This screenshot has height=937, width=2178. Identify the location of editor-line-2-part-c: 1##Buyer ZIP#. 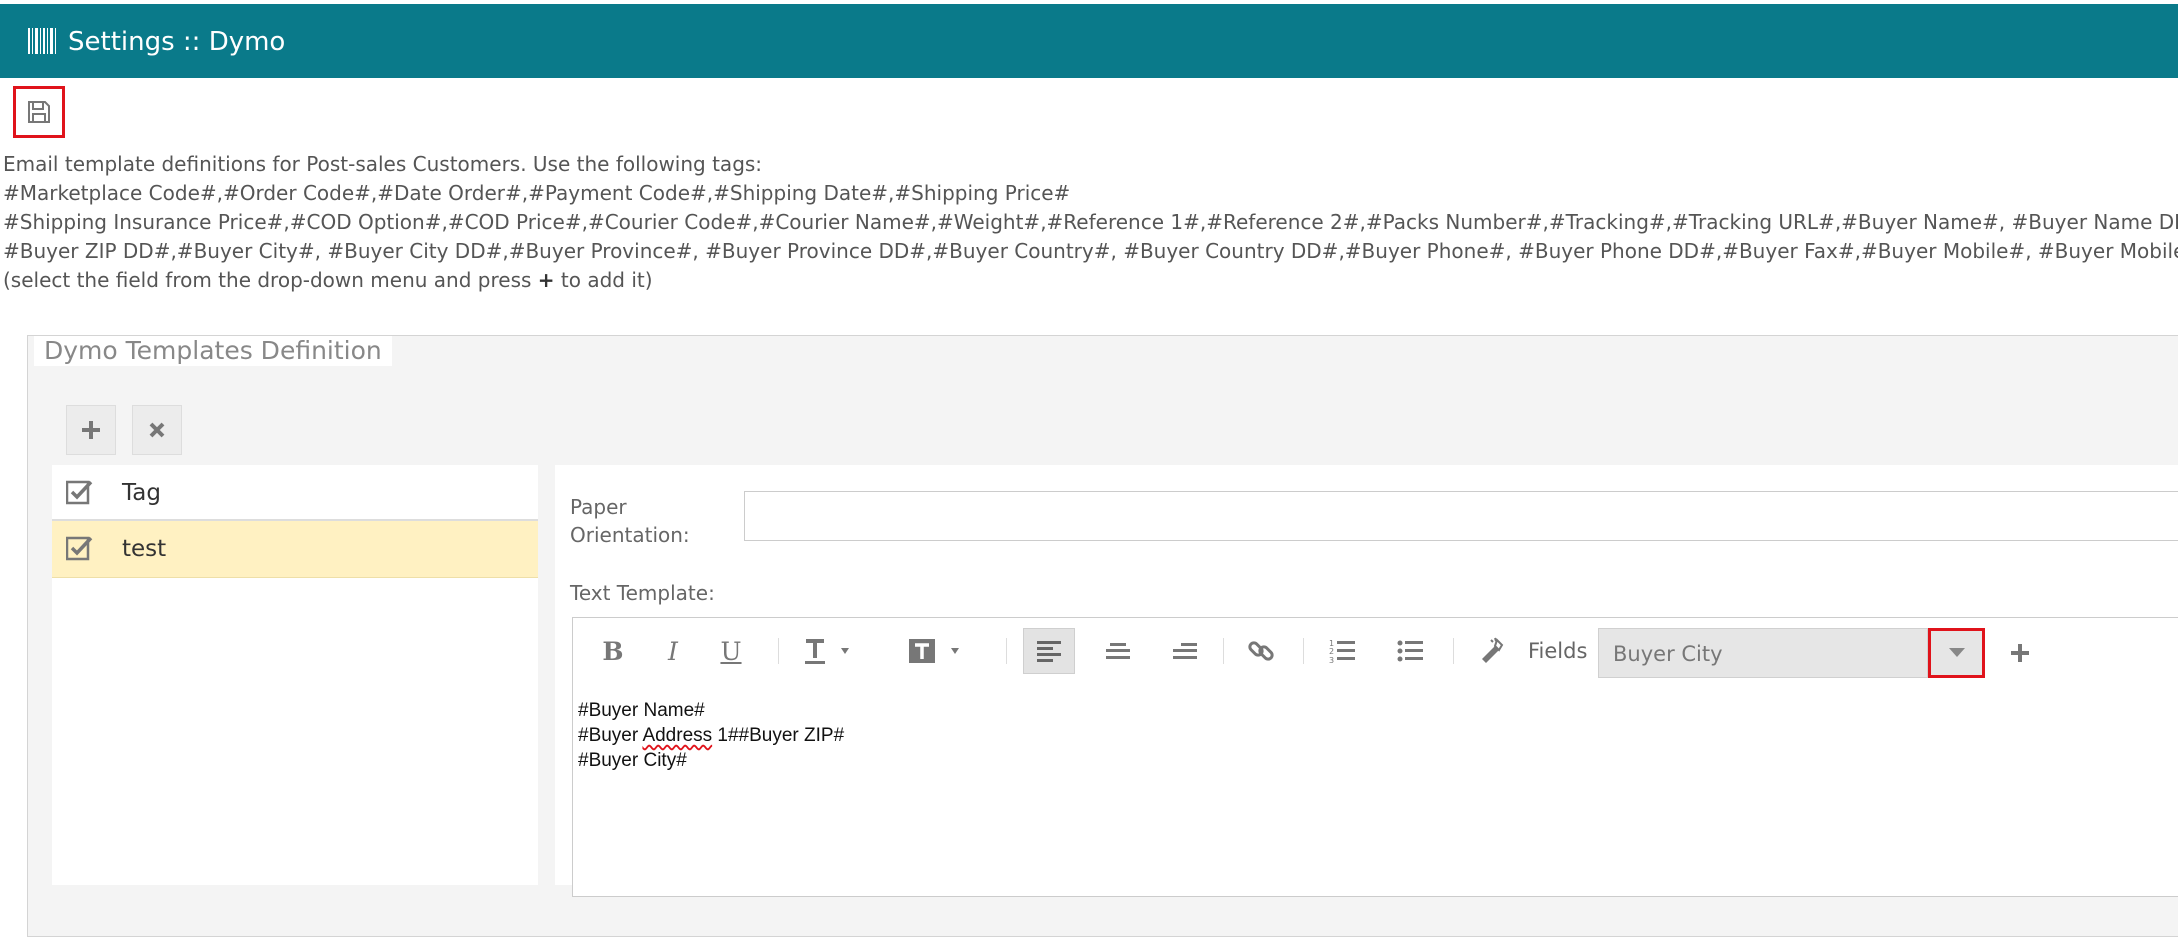
(778, 735).